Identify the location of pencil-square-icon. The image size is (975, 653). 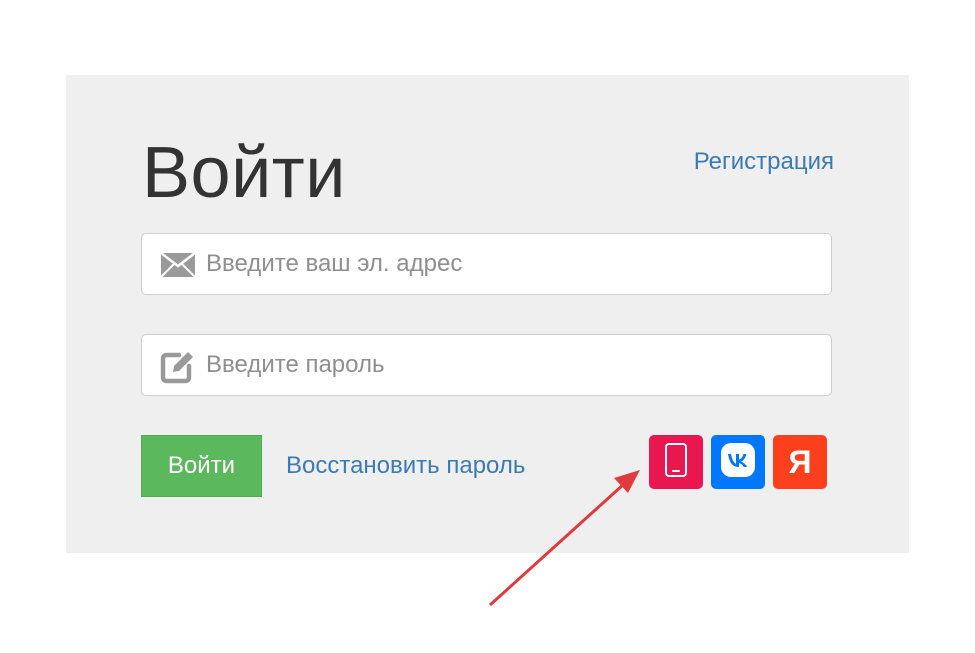
(178, 367).